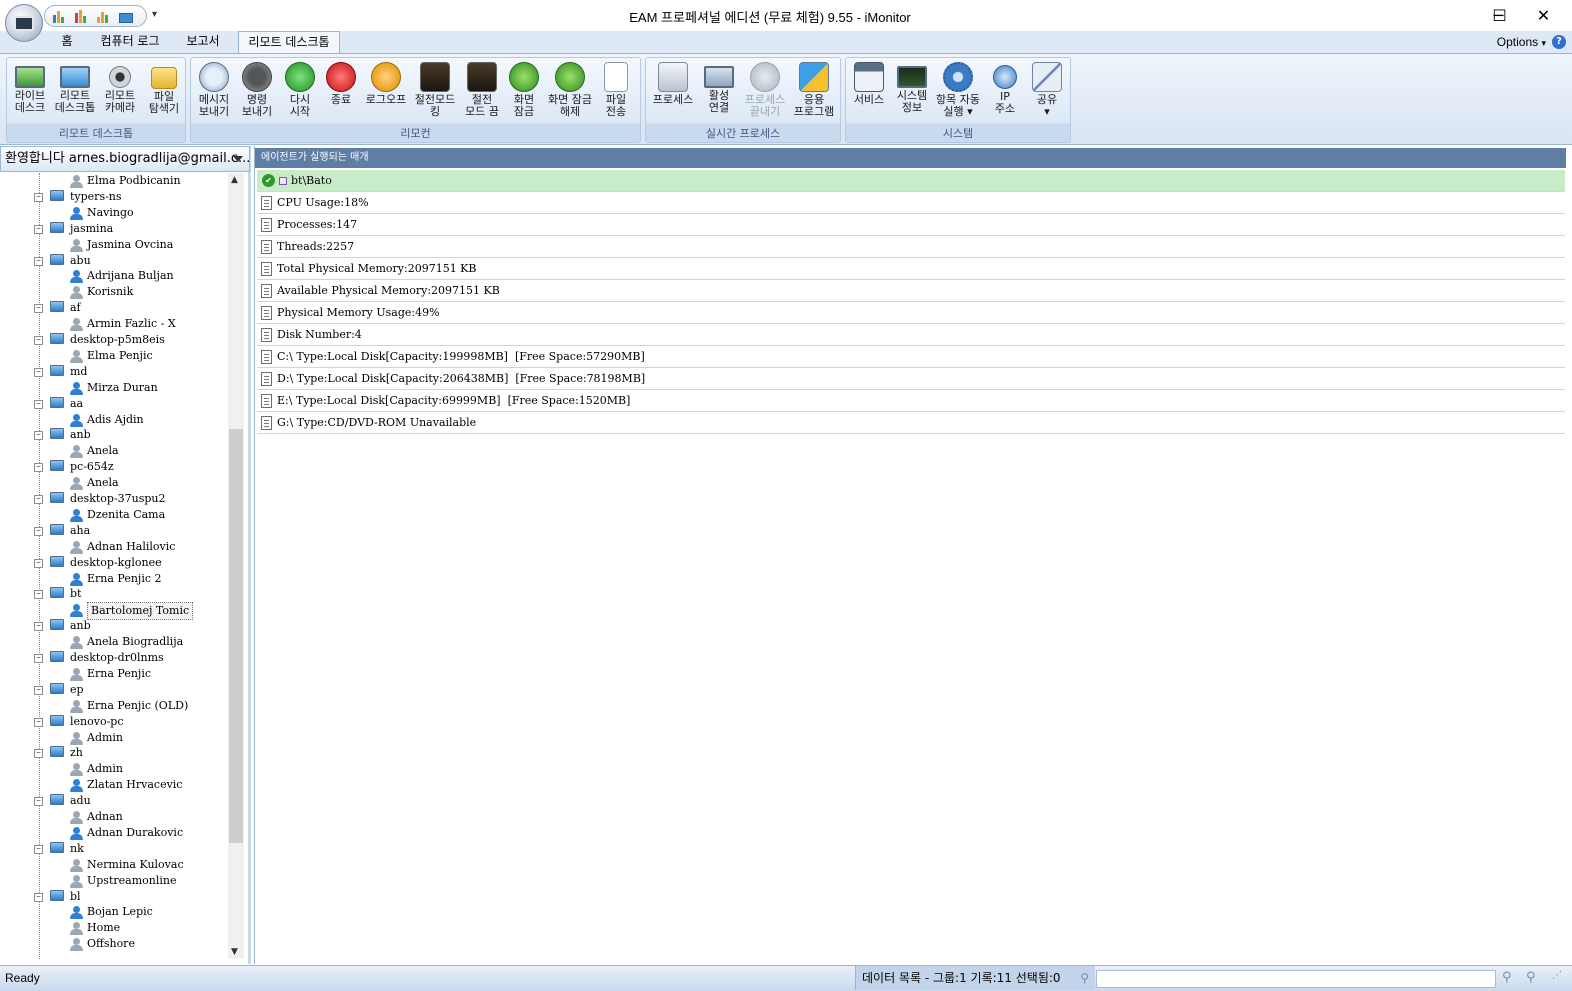  What do you see at coordinates (116, 690) in the screenshot?
I see `tree-computer-node: – ep` at bounding box center [116, 690].